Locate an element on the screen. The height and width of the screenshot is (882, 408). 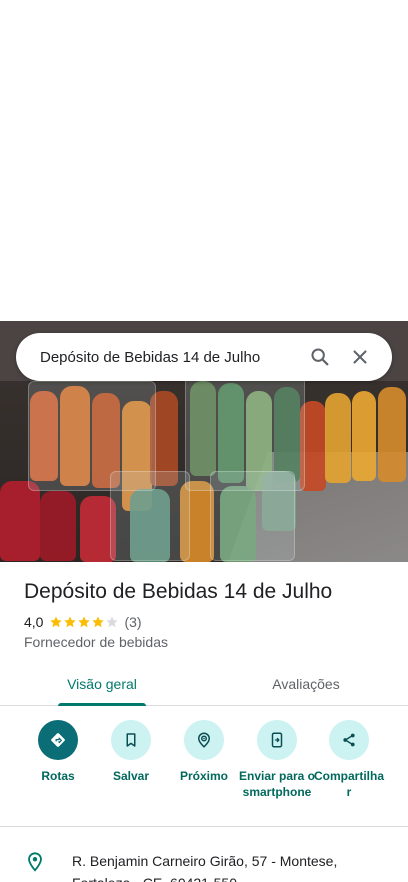
rating-row: 4,0 (3) is located at coordinates (83, 622).